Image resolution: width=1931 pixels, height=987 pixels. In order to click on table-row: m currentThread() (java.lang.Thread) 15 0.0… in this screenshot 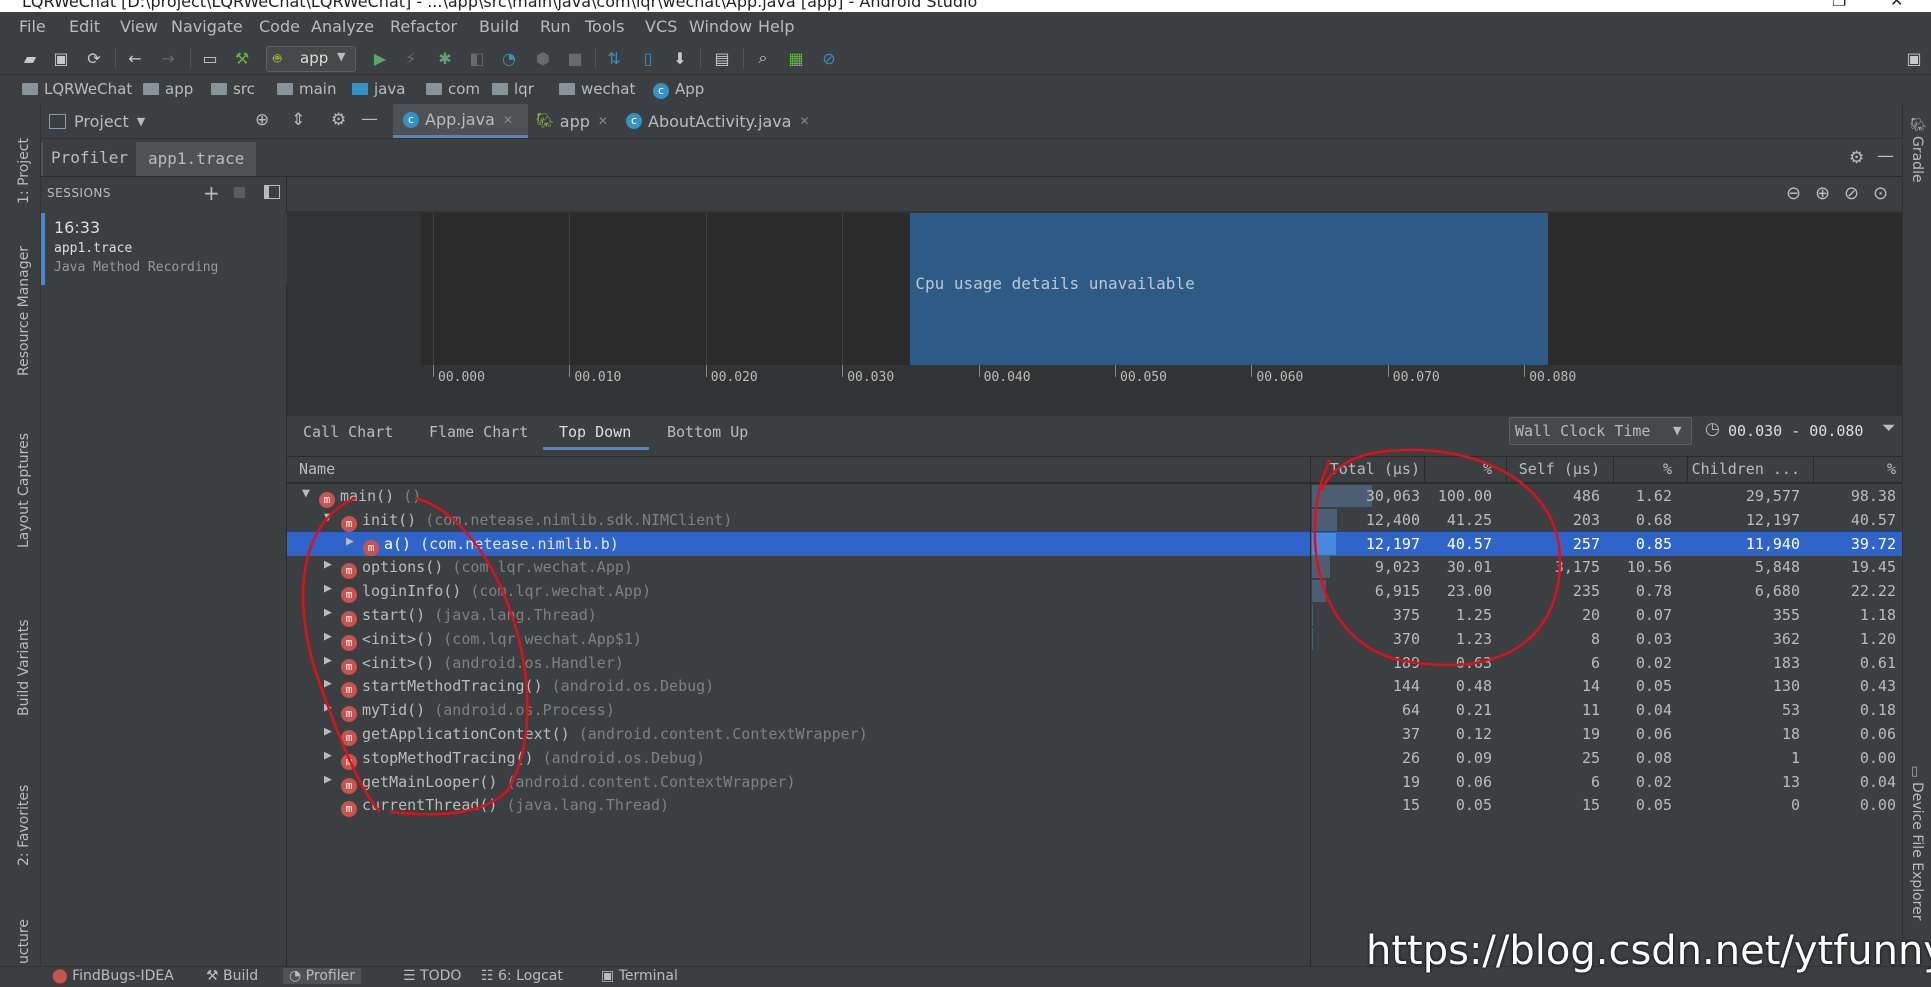, I will do `click(1094, 805)`.